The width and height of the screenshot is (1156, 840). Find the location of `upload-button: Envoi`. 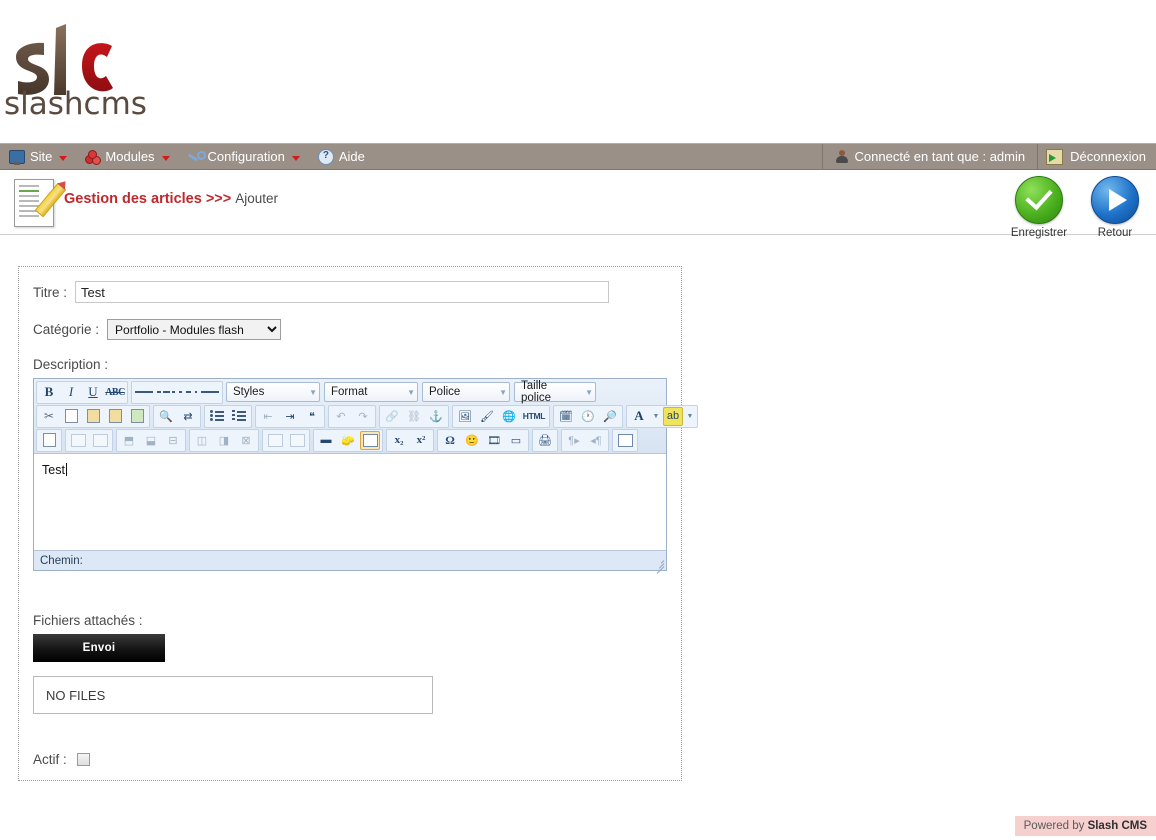

upload-button: Envoi is located at coordinates (99, 648).